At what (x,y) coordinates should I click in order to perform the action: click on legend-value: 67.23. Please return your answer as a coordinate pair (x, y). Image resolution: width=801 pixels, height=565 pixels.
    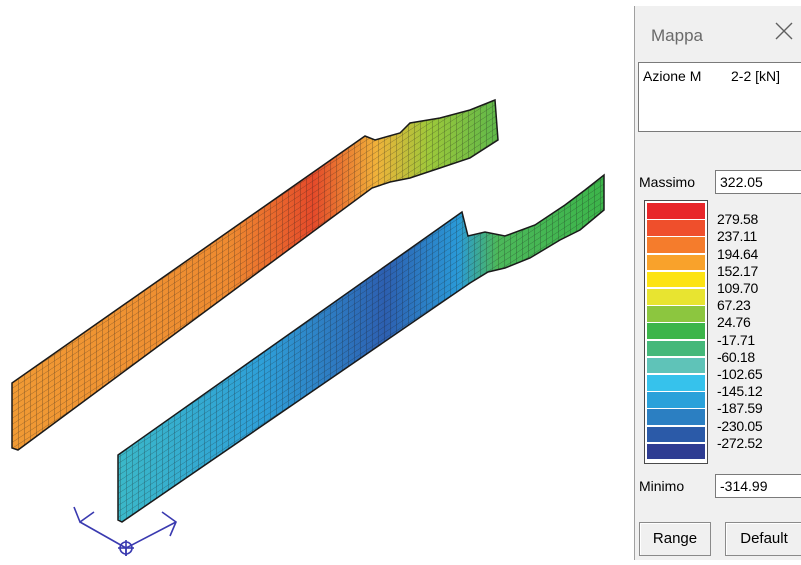
    Looking at the image, I should click on (734, 305).